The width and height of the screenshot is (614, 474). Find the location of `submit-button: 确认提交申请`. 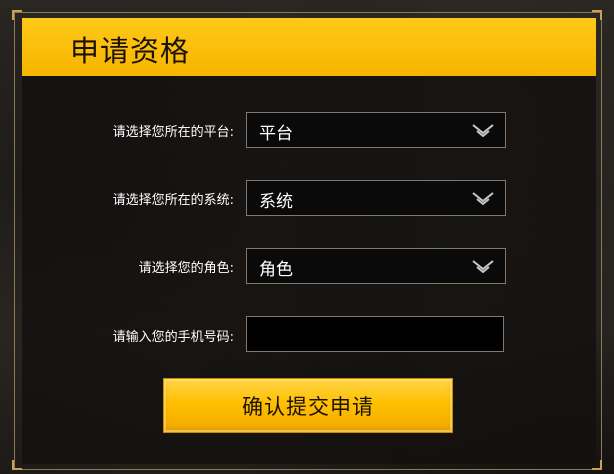

submit-button: 确认提交申请 is located at coordinates (308, 405).